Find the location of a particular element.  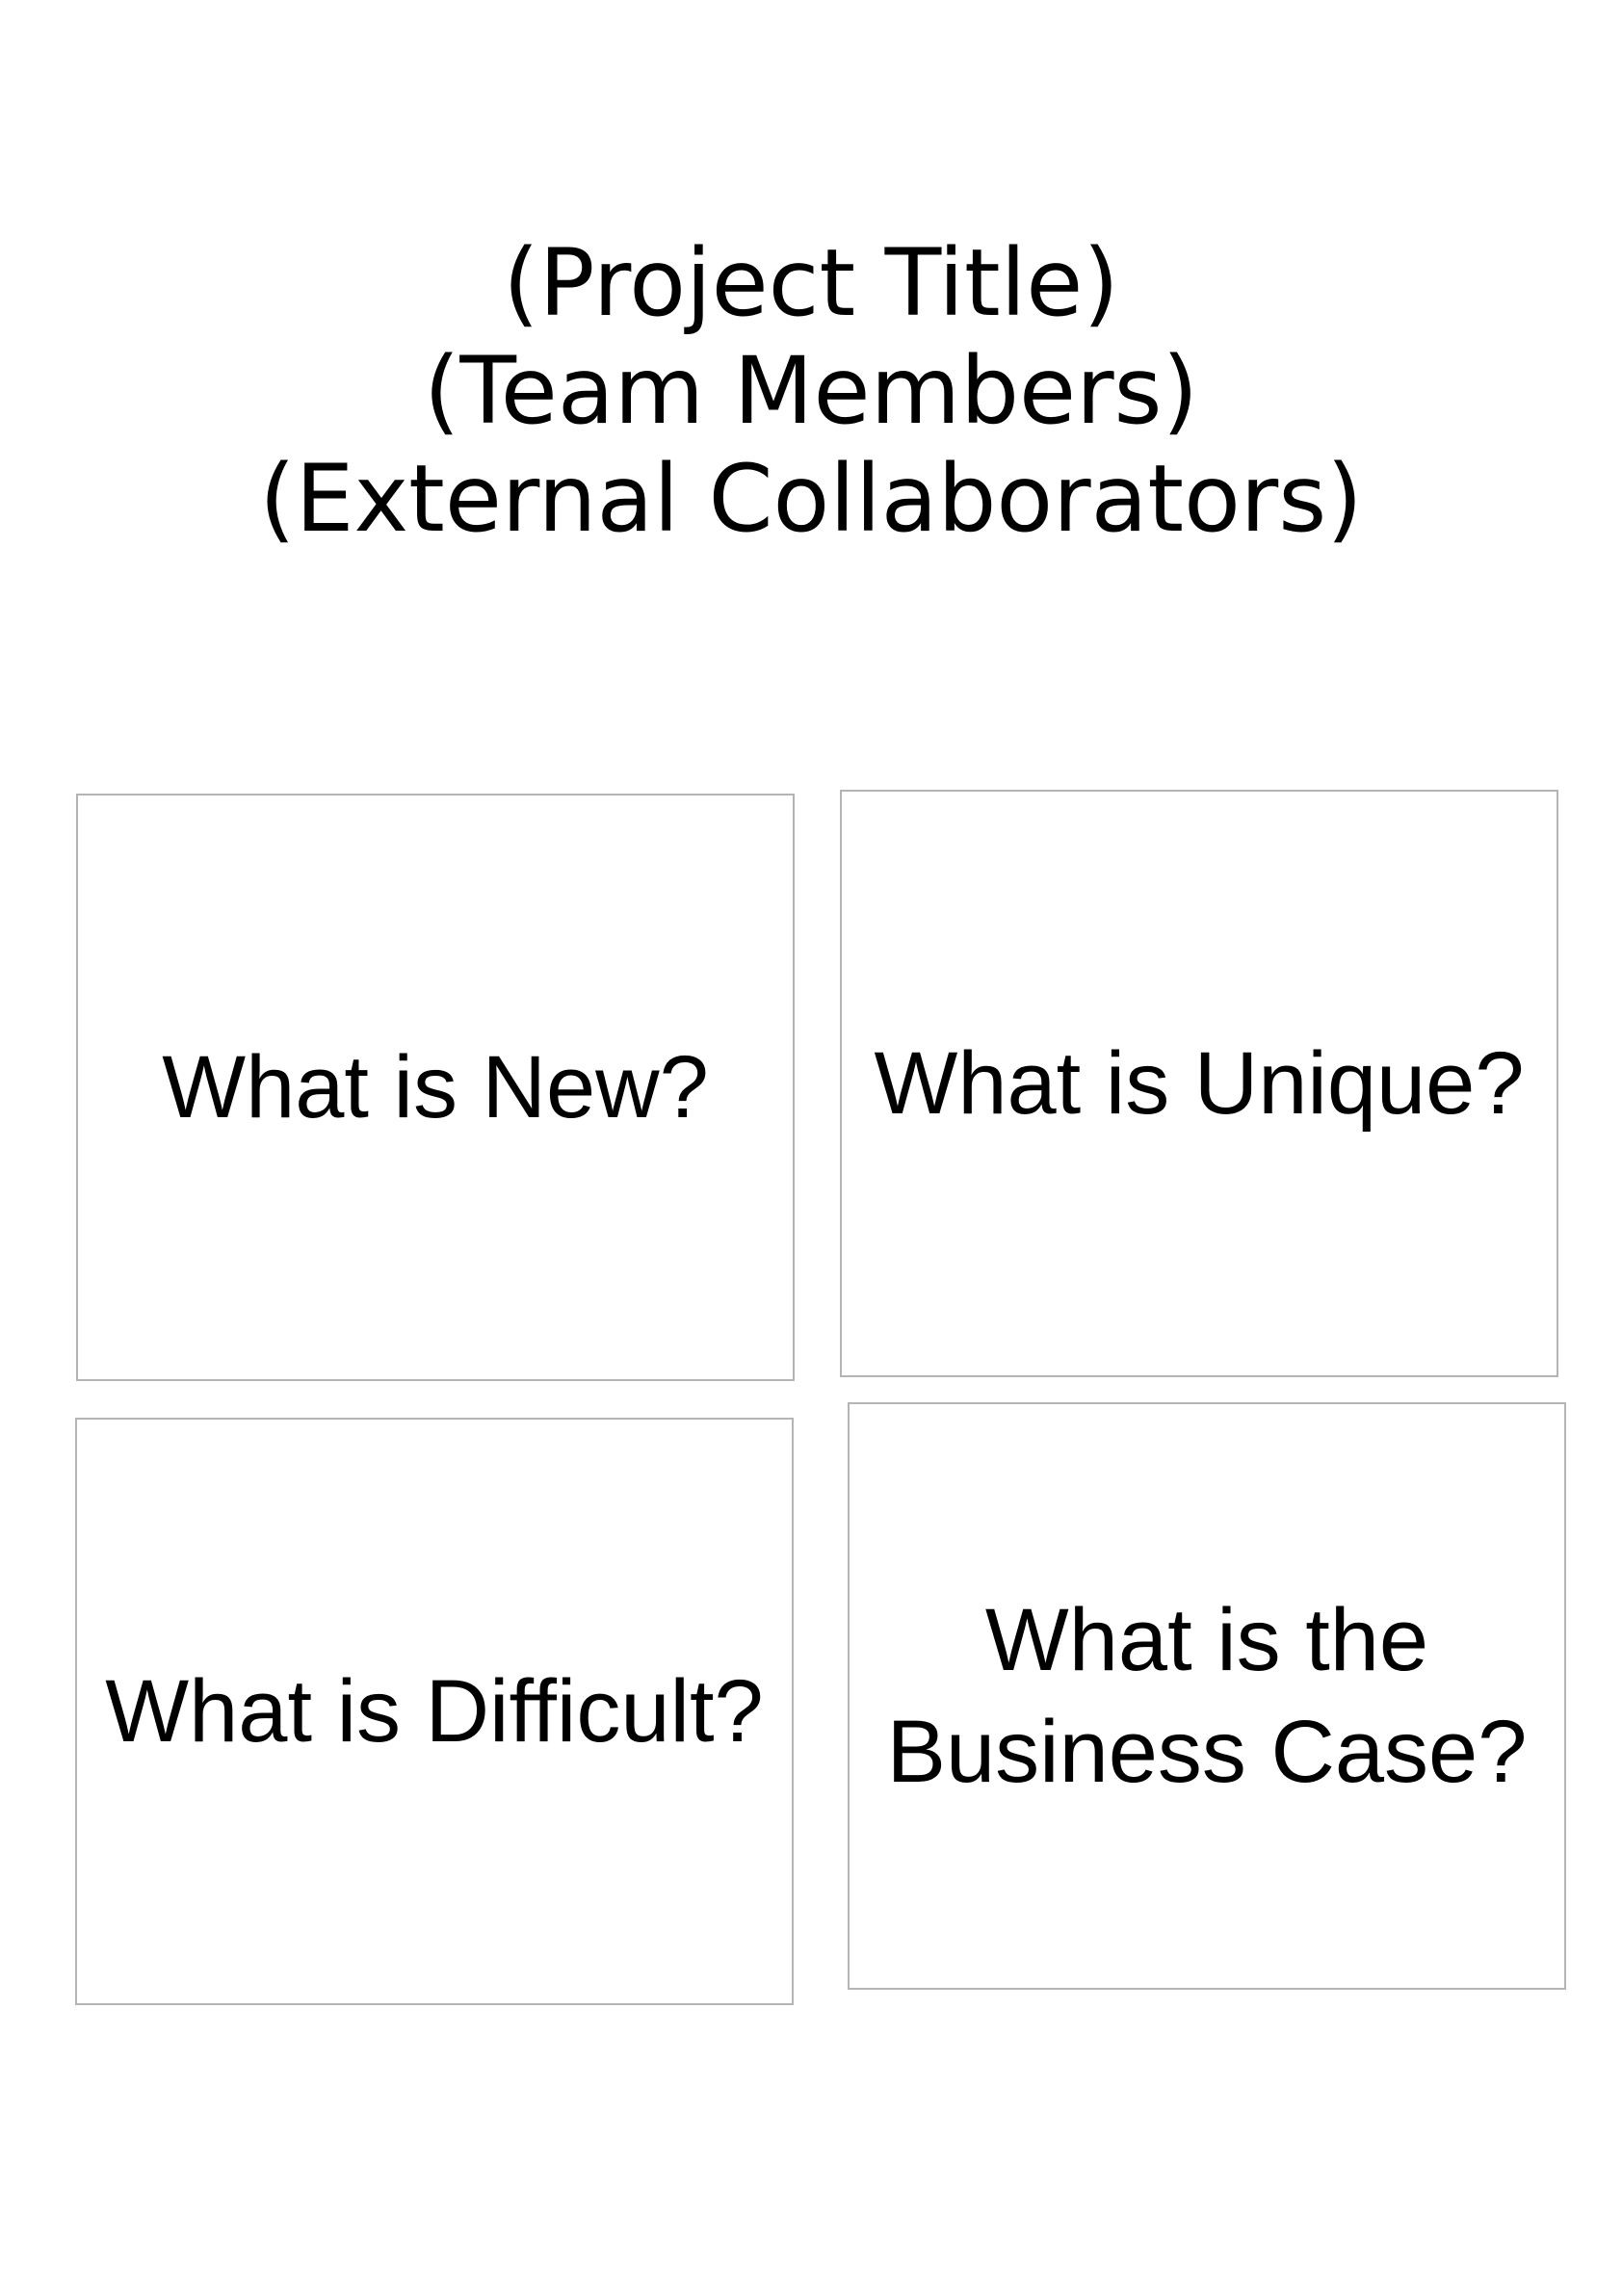

project-title: (Project Title) is located at coordinates (811, 283).